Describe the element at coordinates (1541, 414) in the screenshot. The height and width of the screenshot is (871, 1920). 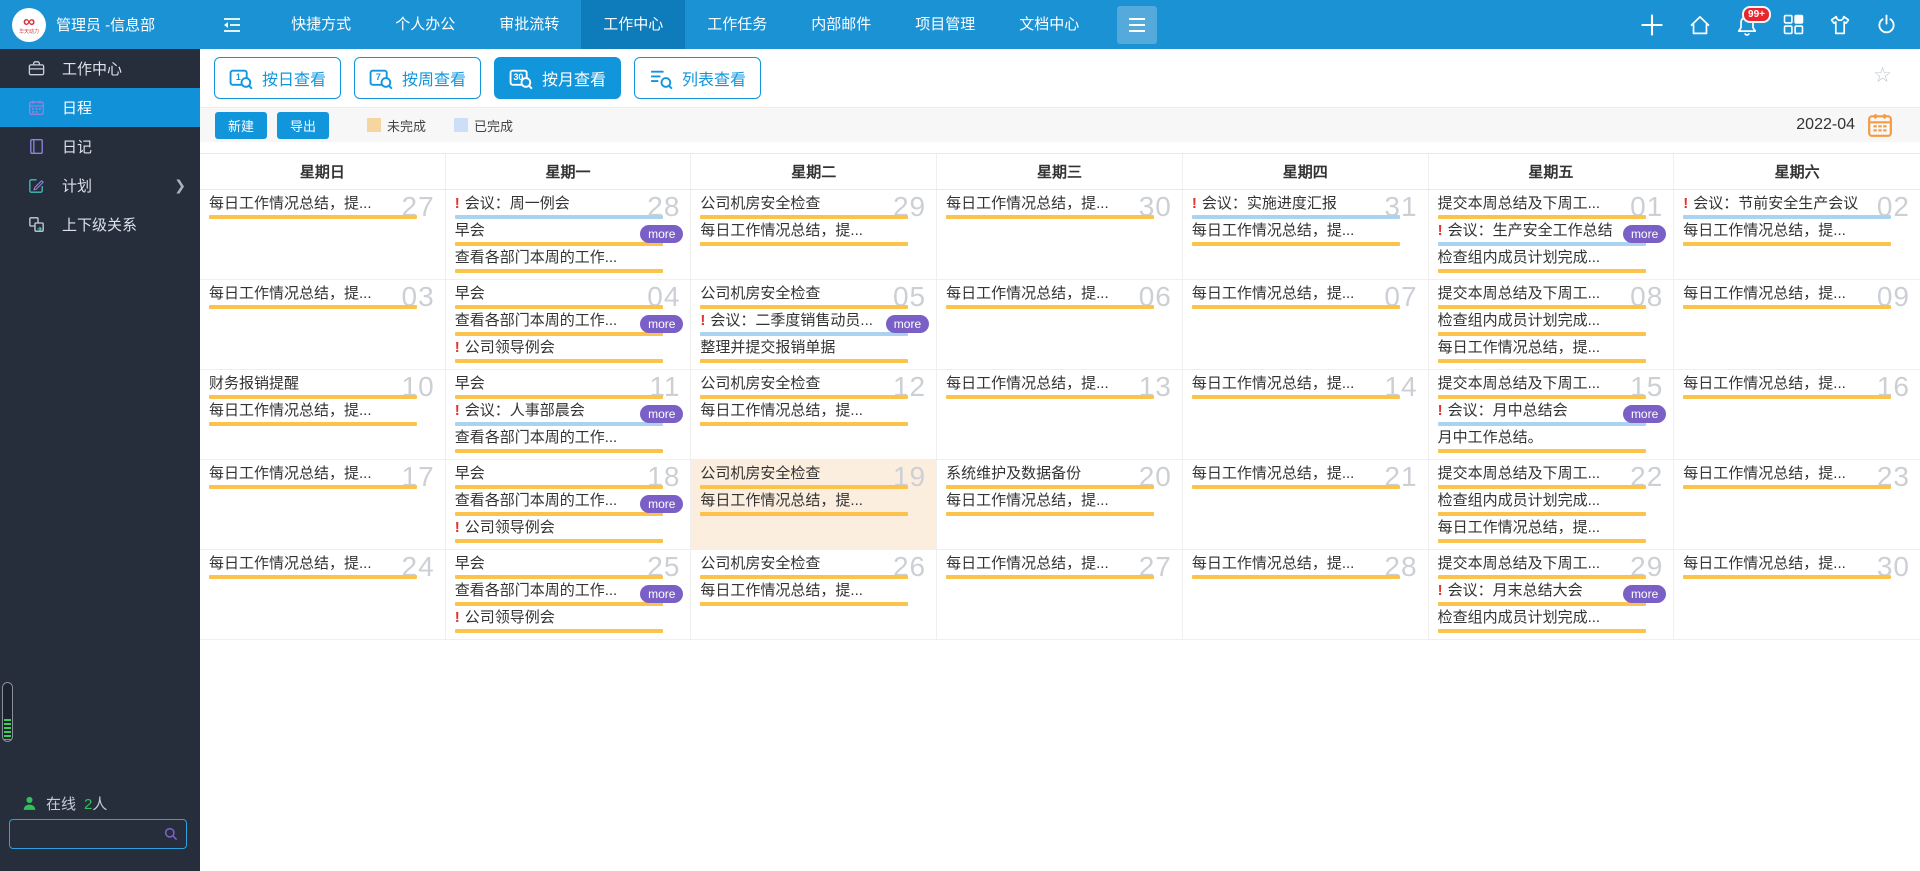
I see `calendar-event: ! 会议：月中总结会` at that location.